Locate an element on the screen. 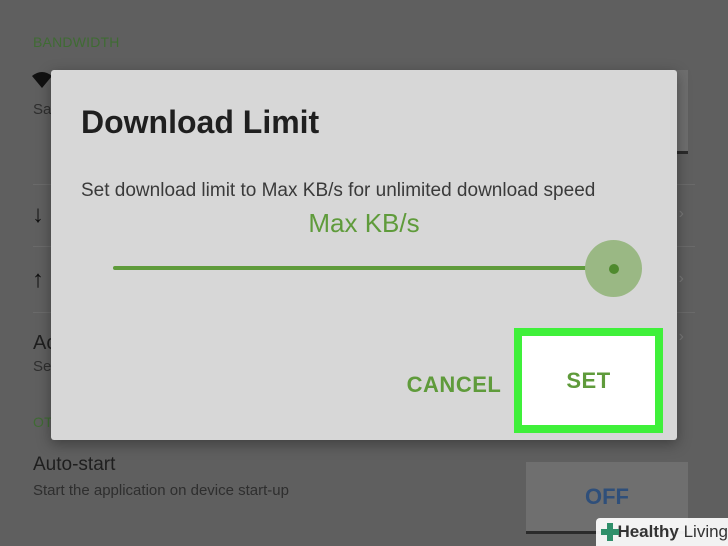 This screenshot has width=728, height=546. cancel-button: CANCEL is located at coordinates (454, 385).